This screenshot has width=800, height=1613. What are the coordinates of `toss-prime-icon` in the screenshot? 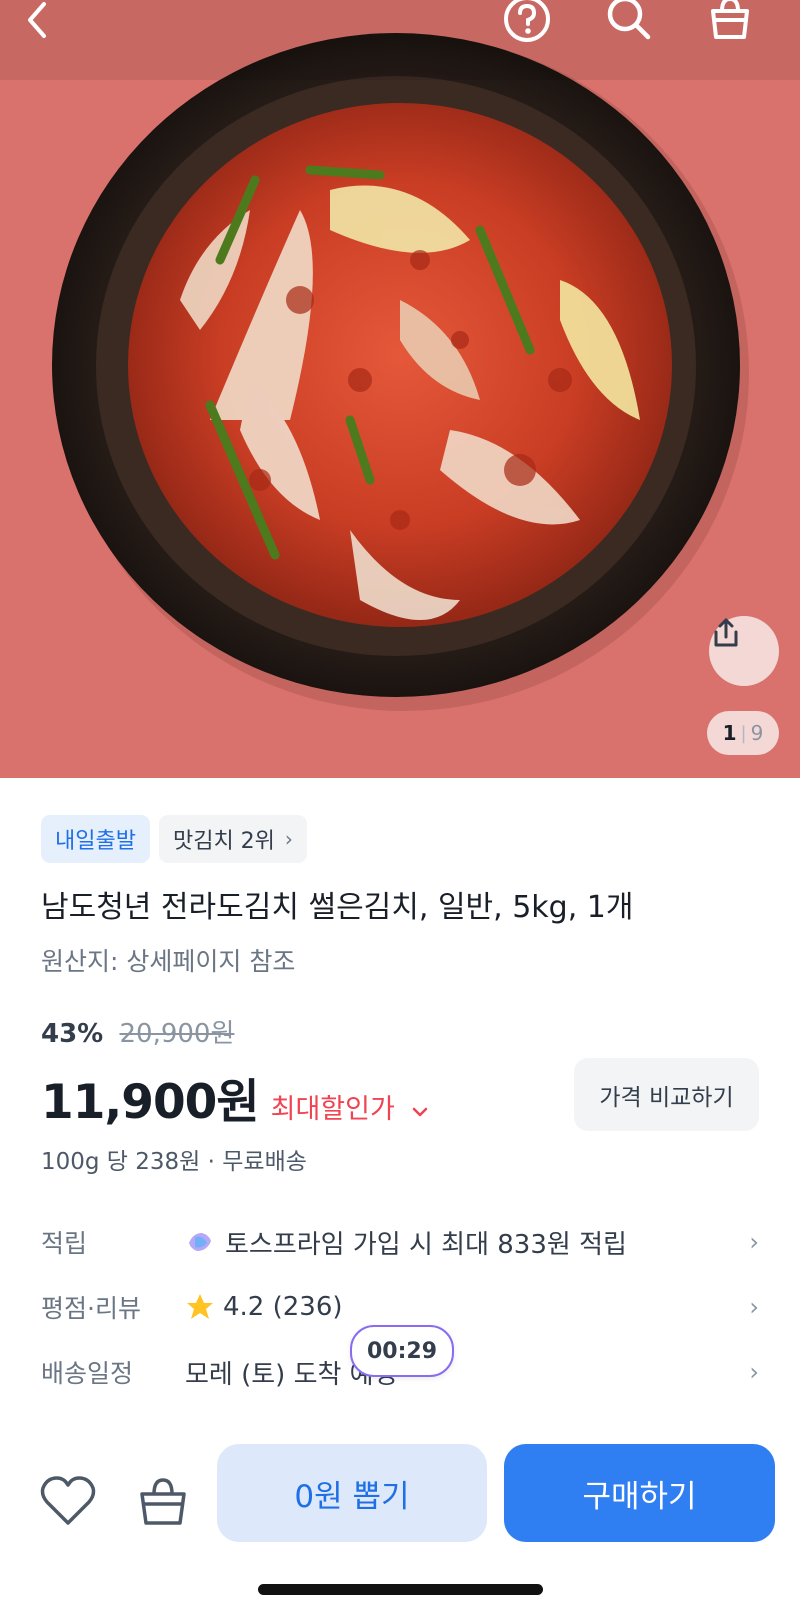 It's located at (200, 1242).